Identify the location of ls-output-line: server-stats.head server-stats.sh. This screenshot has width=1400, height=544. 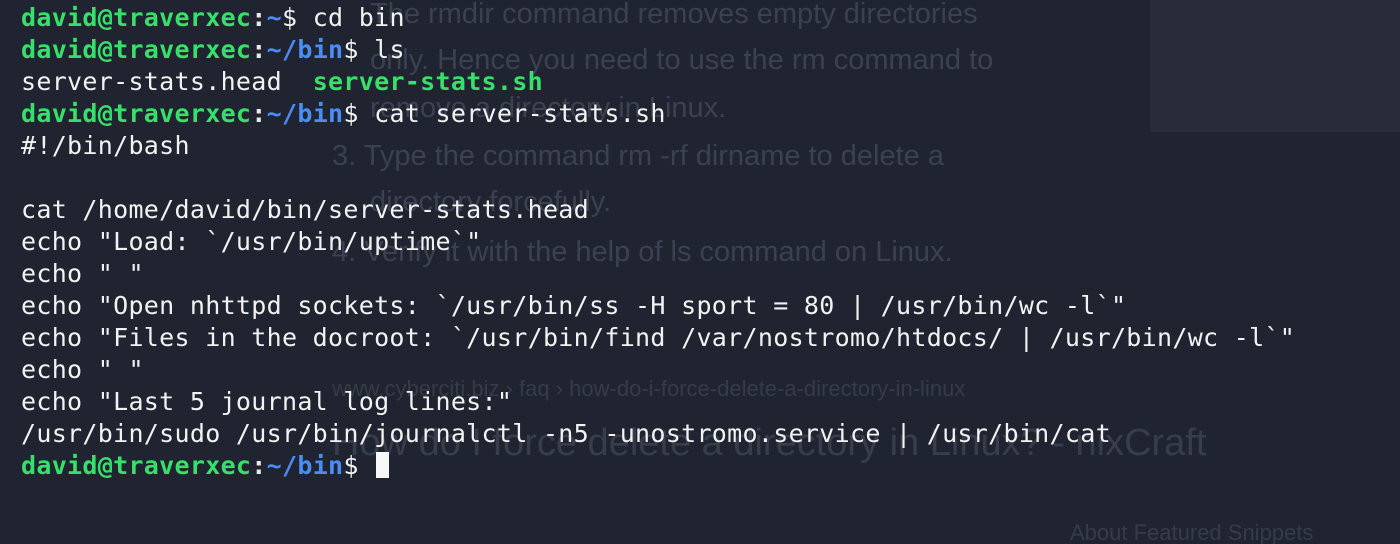
(282, 82).